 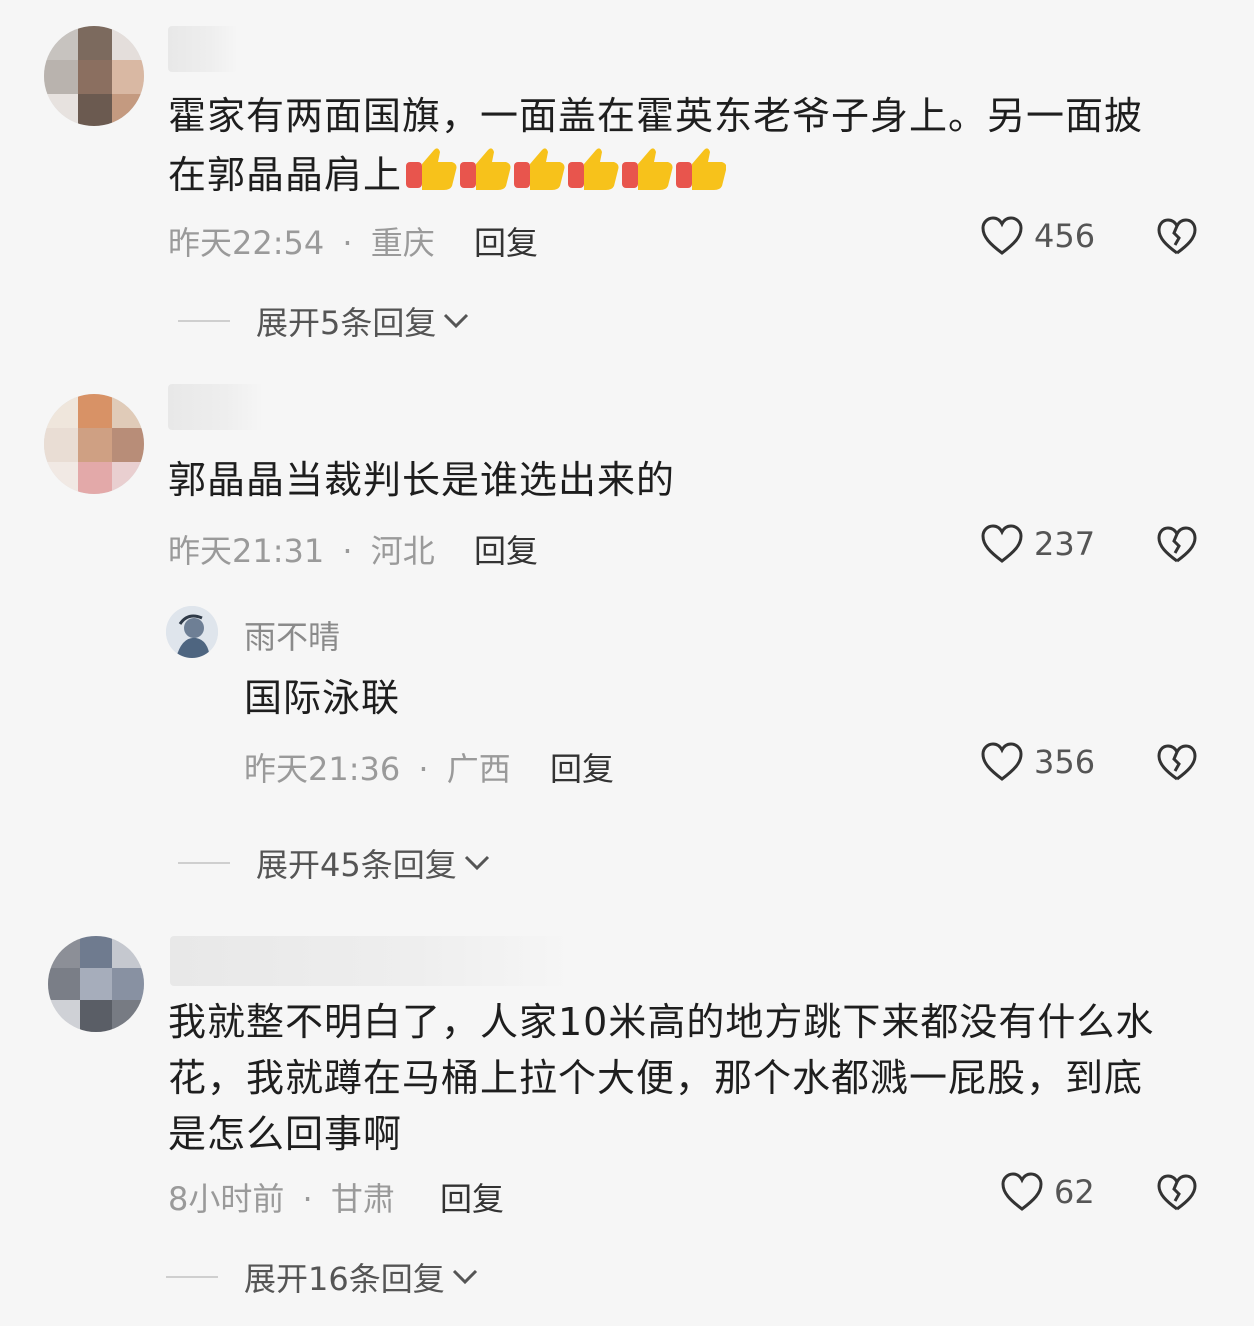 I want to click on thumbs-up-icon, so click(x=566, y=169).